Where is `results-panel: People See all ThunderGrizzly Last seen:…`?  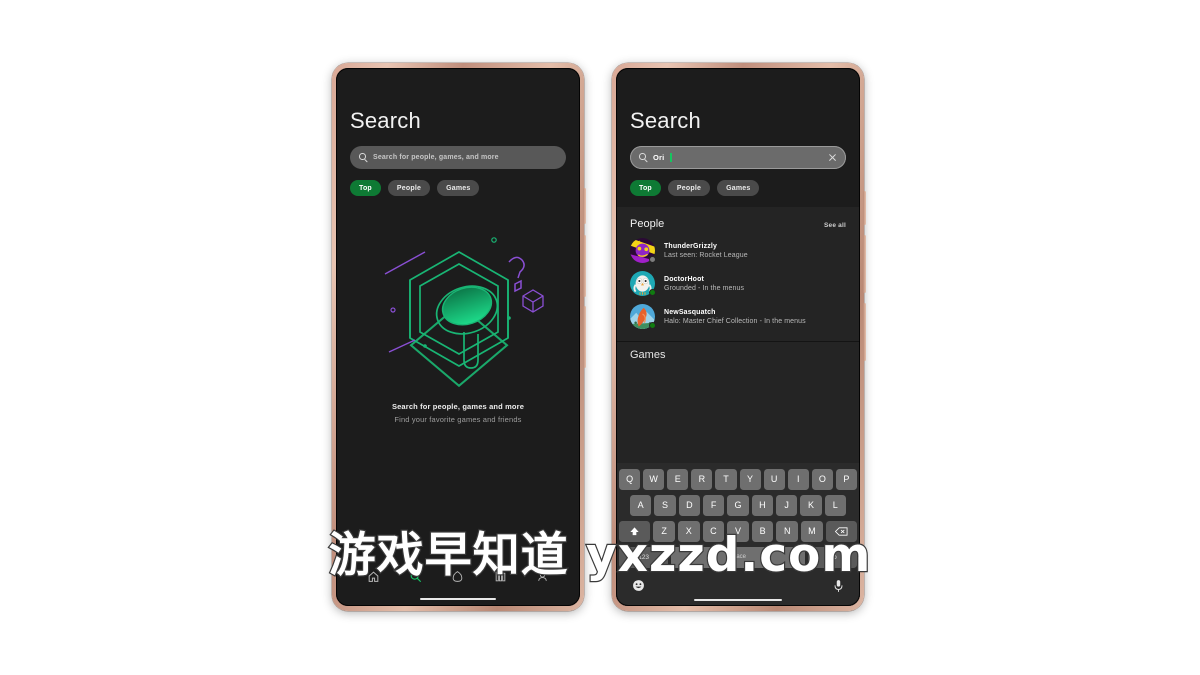 results-panel: People See all ThunderGrizzly Last seen:… is located at coordinates (738, 406).